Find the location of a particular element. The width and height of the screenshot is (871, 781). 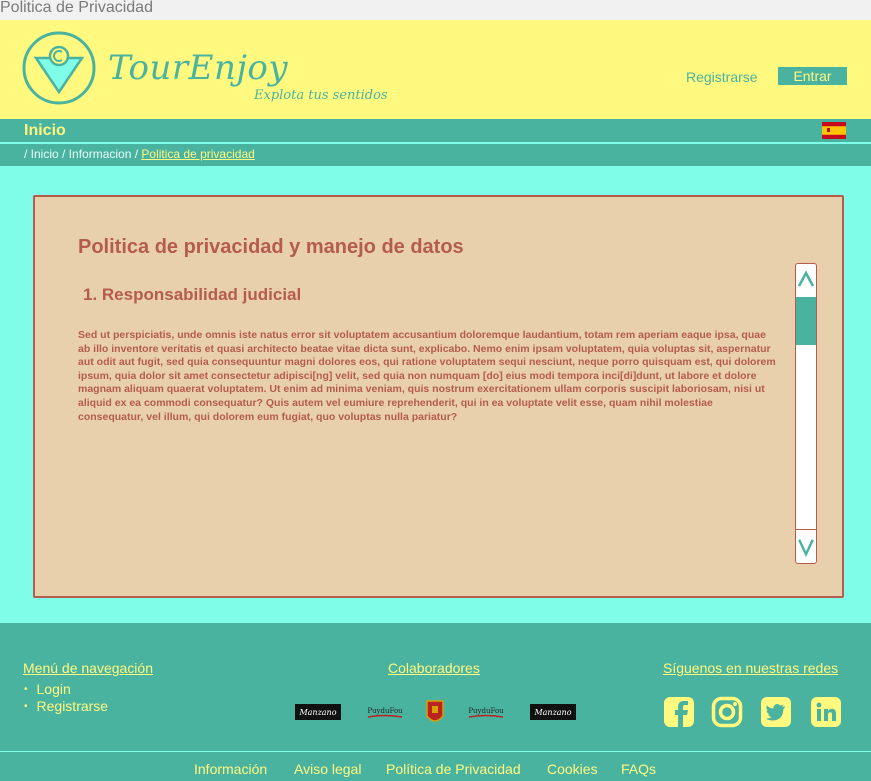

partner-puydufou-logo: PuyduFou is located at coordinates (385, 712).